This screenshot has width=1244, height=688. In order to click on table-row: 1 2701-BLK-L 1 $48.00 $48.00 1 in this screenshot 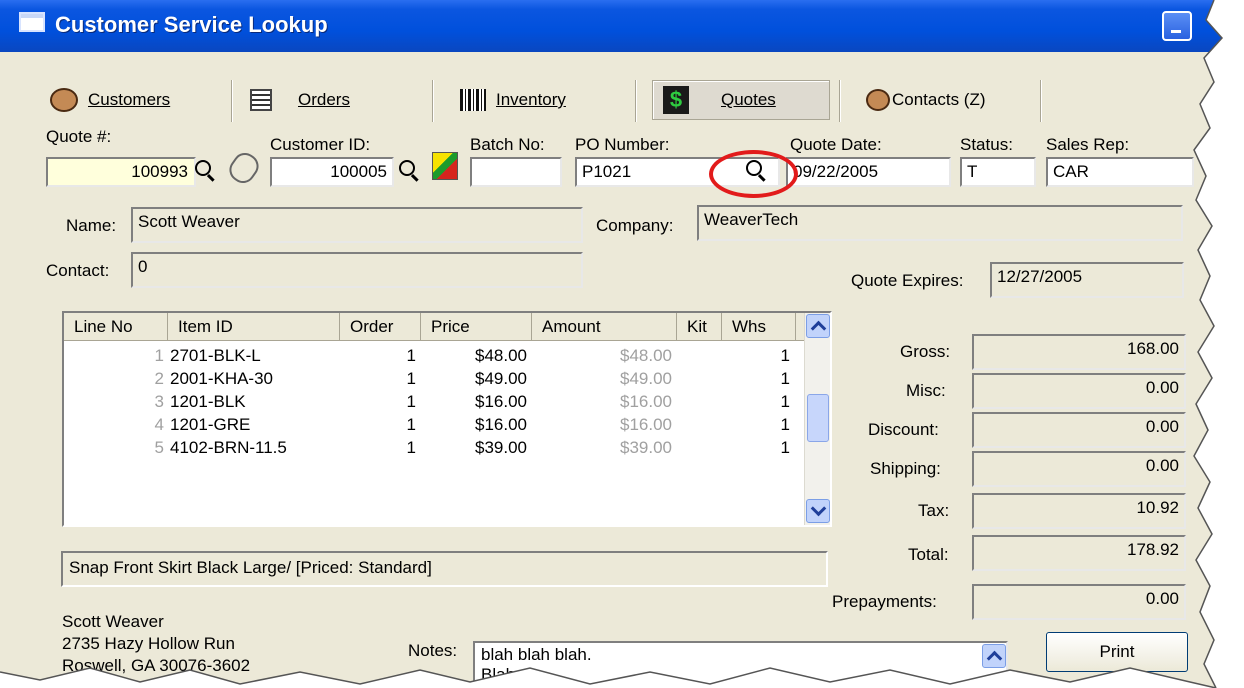, I will do `click(434, 355)`.